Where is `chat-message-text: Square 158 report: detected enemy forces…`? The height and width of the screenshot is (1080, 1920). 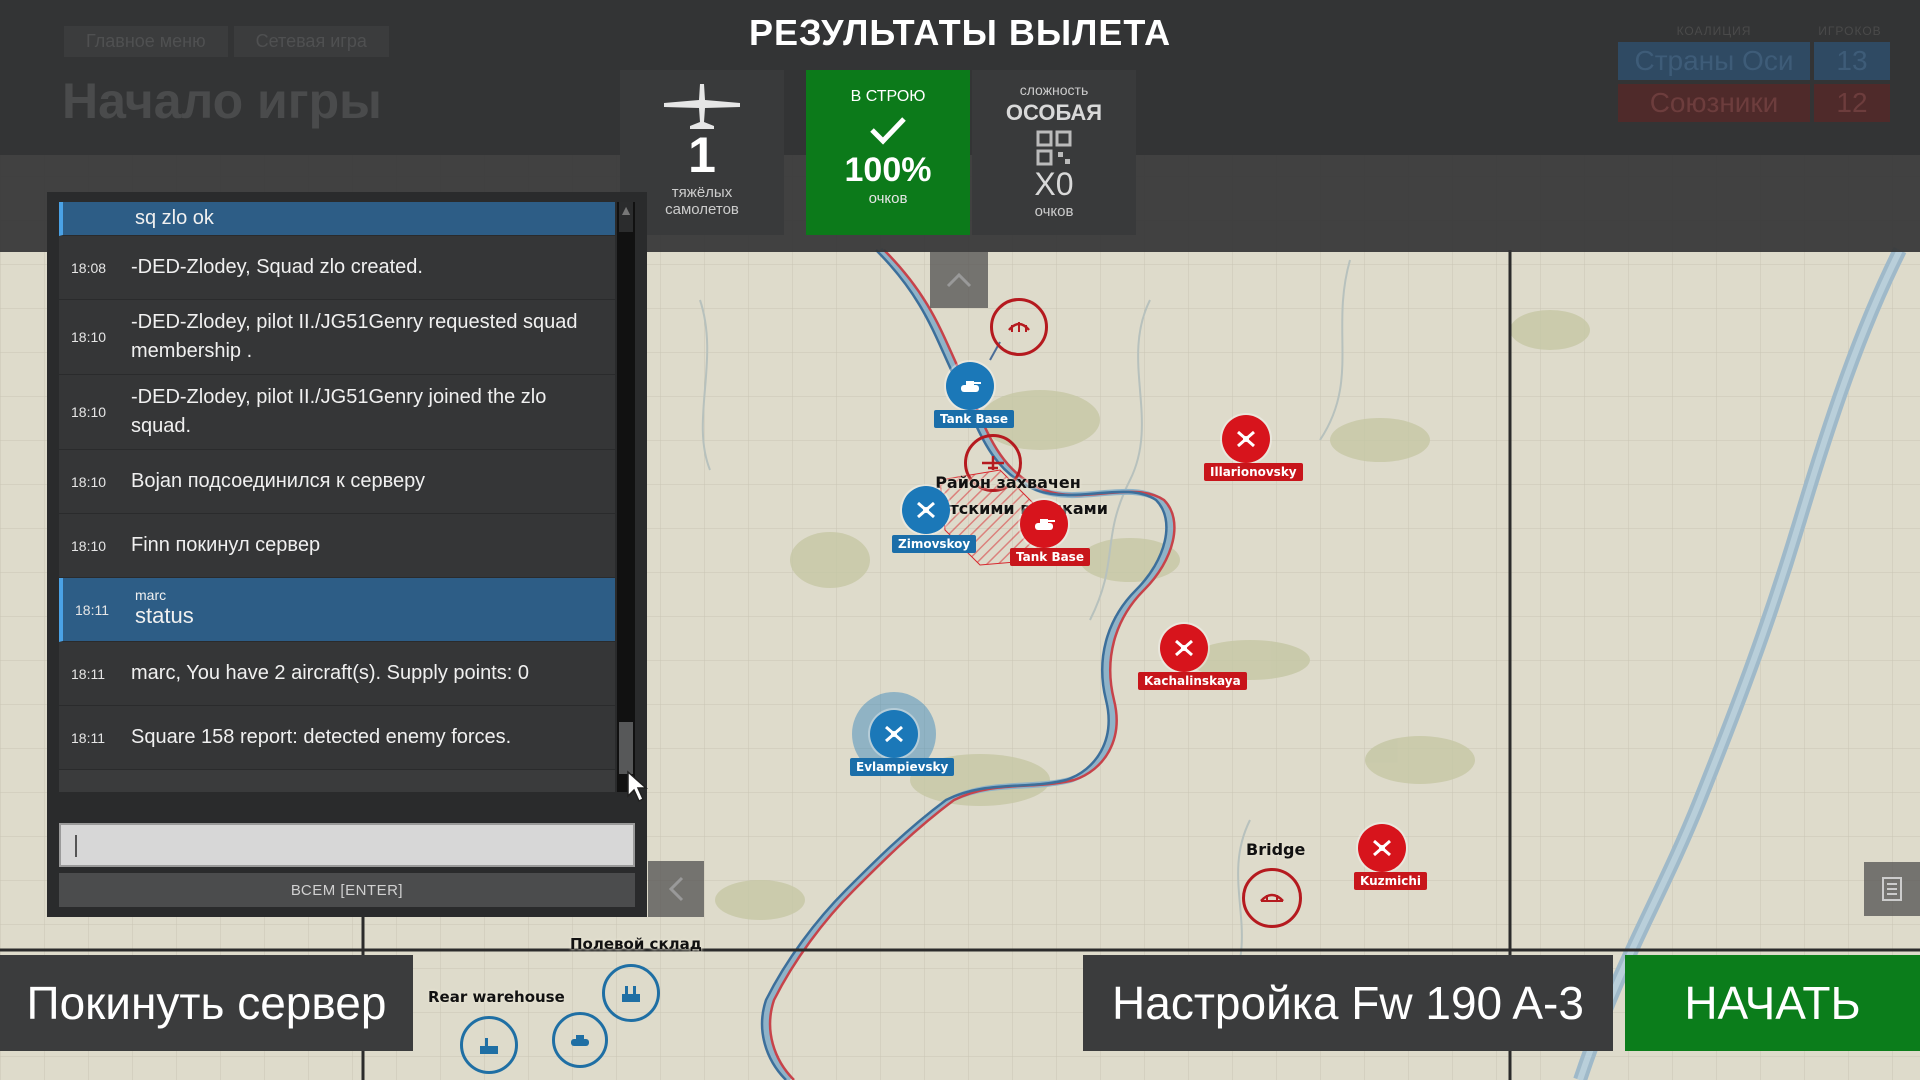
chat-message-text: Square 158 report: detected enemy forces… is located at coordinates (321, 737).